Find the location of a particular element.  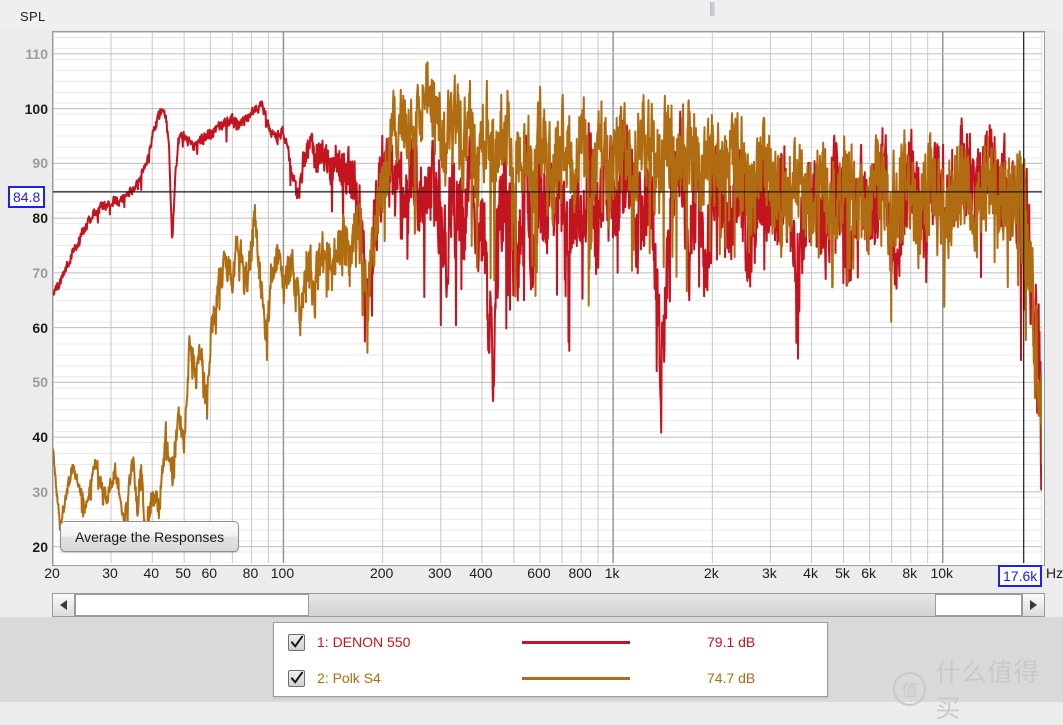

legend-panel: 1: DENON 550 79.1 dB 2: Polk S4 74.7 dB is located at coordinates (550, 659).